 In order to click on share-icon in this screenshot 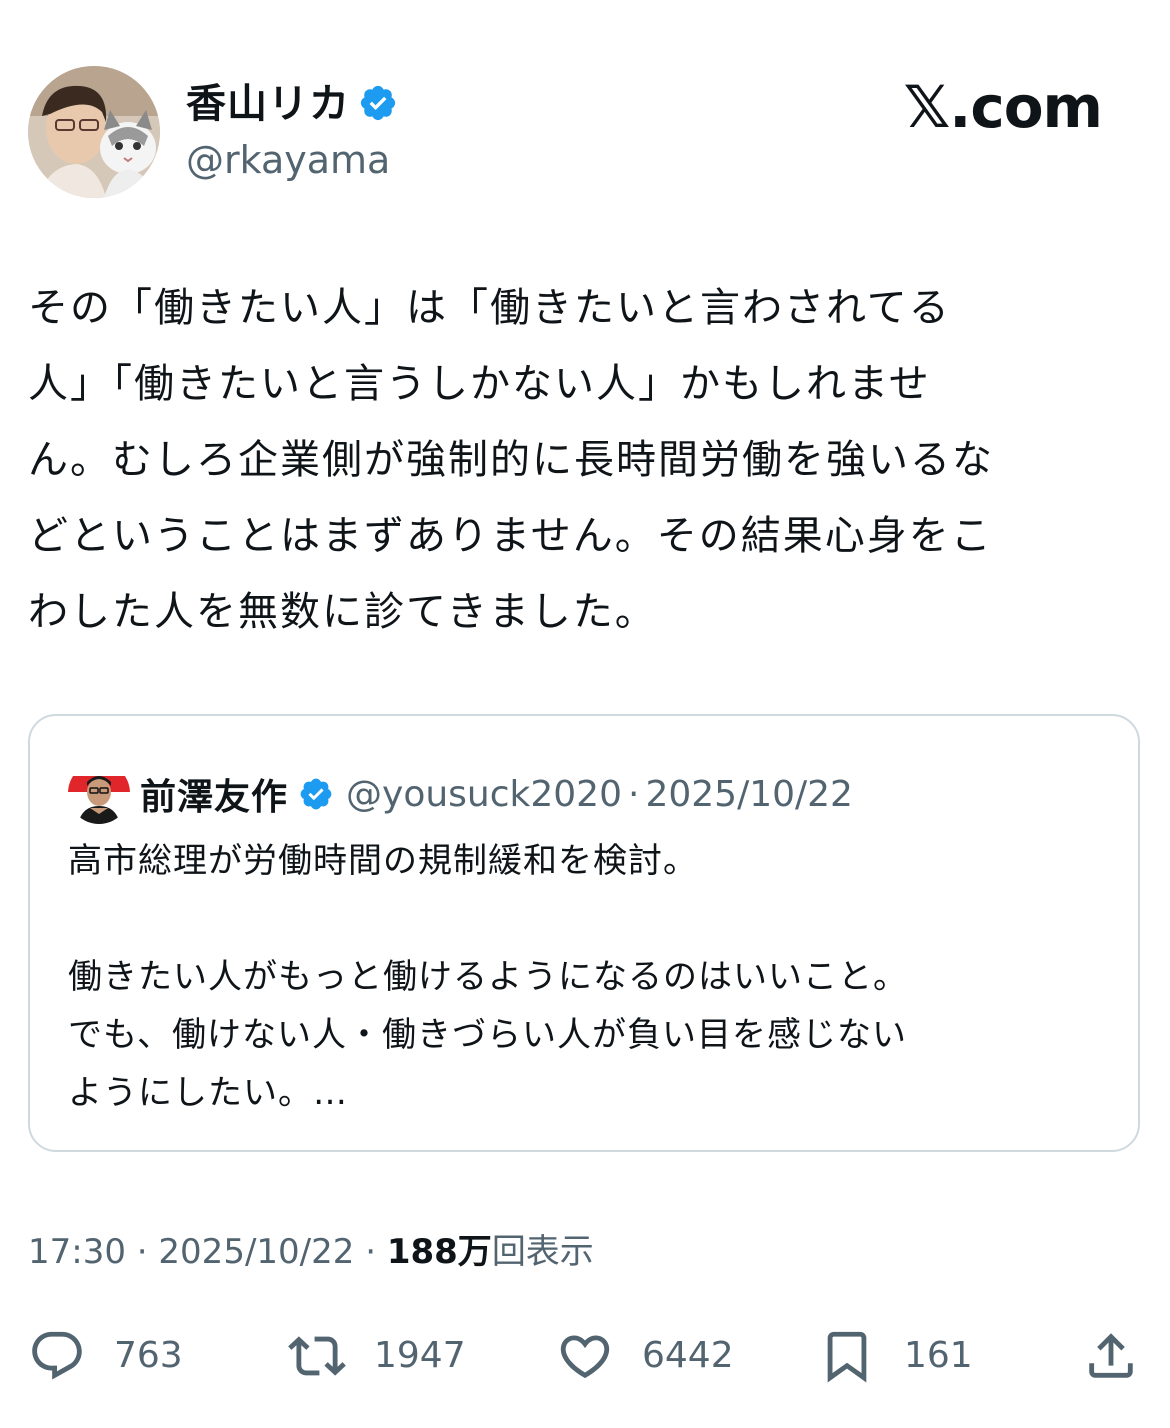, I will do `click(1111, 1355)`.